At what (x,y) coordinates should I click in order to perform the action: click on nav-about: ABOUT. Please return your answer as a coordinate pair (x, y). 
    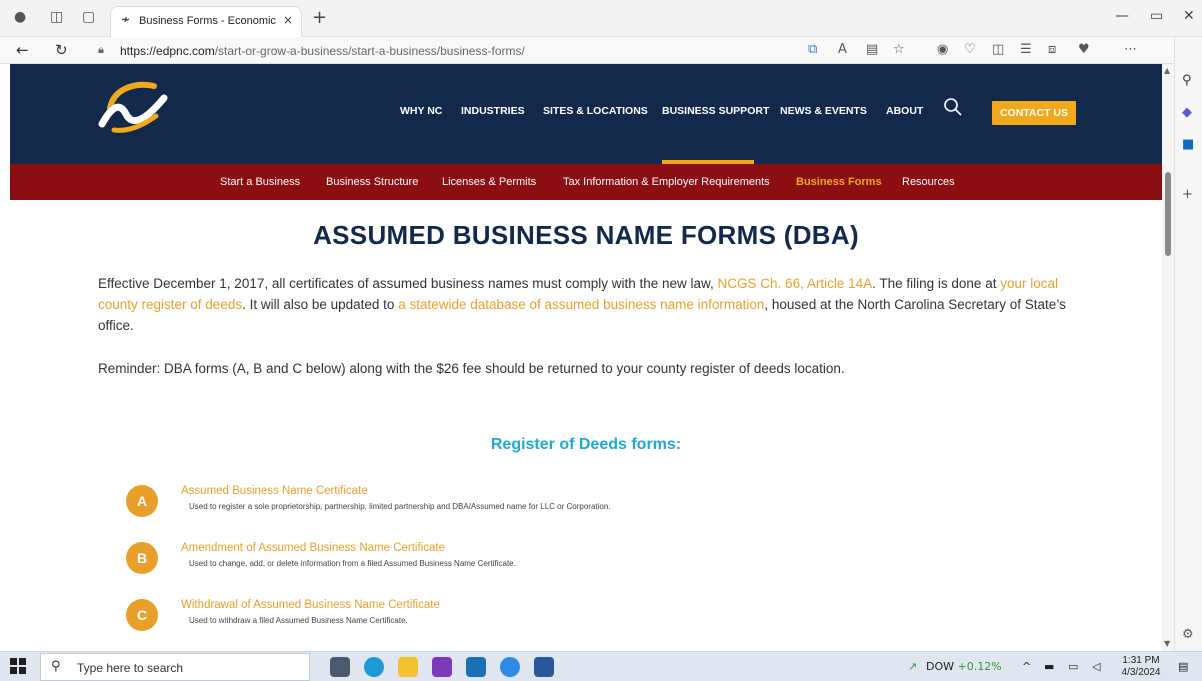
    Looking at the image, I should click on (904, 111).